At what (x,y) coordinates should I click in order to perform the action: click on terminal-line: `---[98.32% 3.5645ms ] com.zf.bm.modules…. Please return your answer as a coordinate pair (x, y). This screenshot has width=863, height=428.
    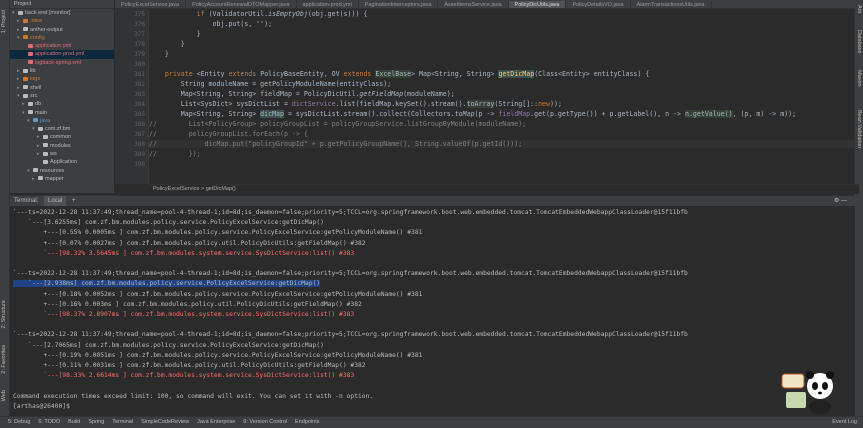
    Looking at the image, I should click on (184, 253).